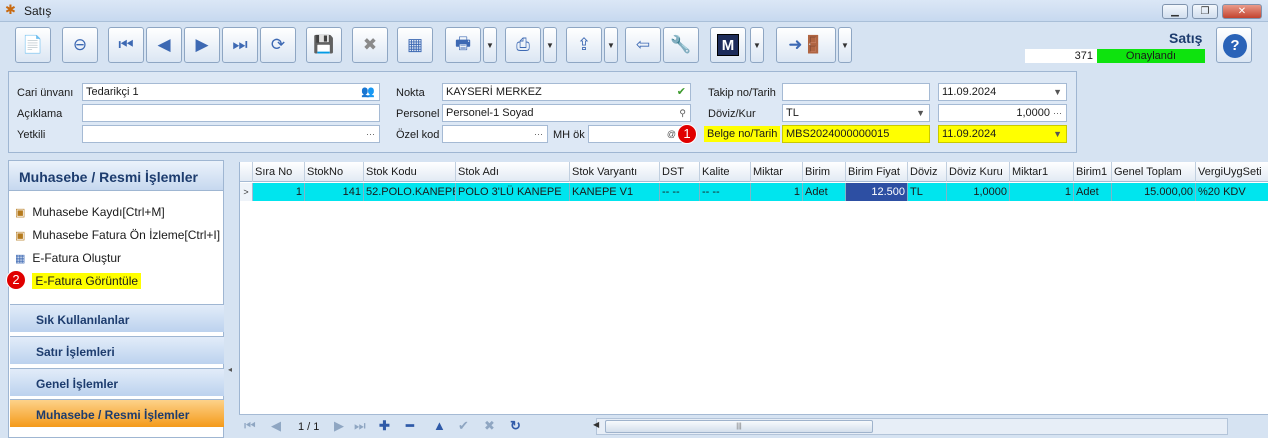 Image resolution: width=1268 pixels, height=438 pixels. What do you see at coordinates (877, 172) in the screenshot?
I see `col-birim-fiyat: Birim Fiyat` at bounding box center [877, 172].